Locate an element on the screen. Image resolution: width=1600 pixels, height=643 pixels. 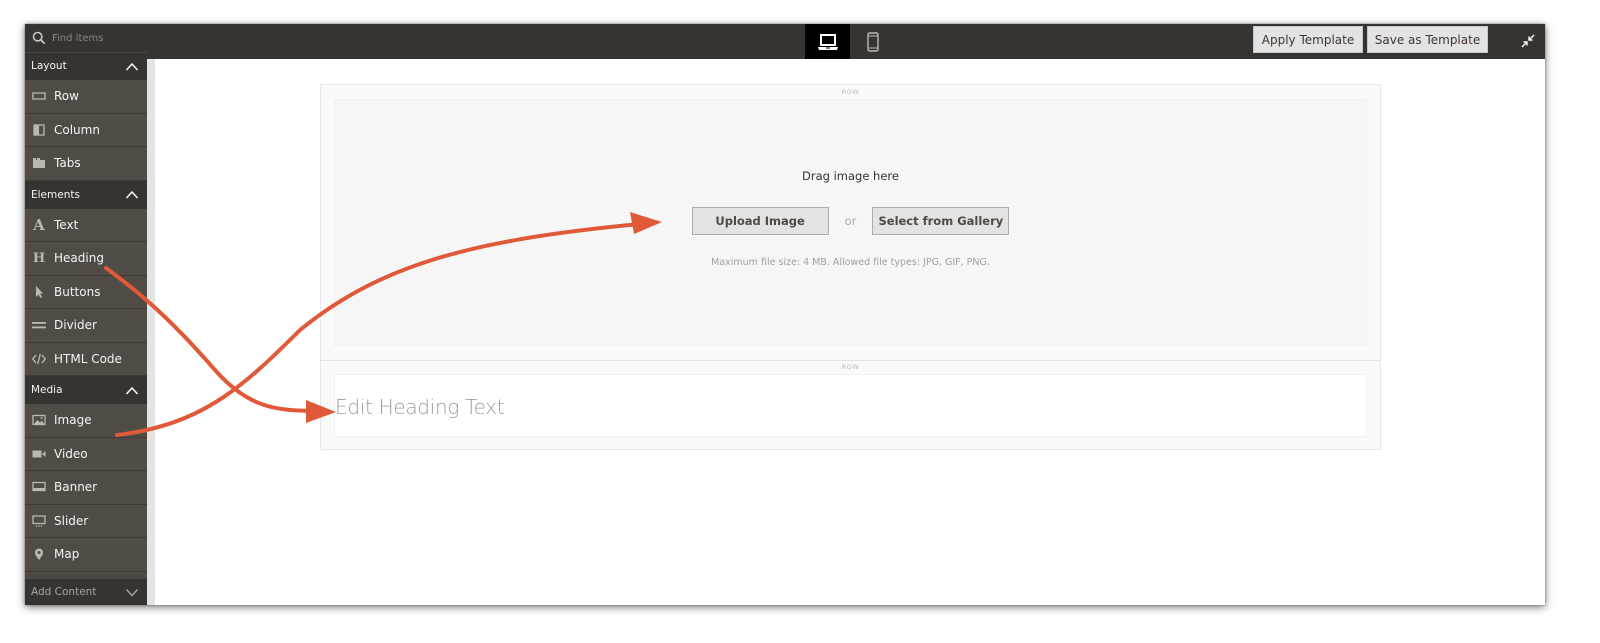
search-input is located at coordinates (97, 38).